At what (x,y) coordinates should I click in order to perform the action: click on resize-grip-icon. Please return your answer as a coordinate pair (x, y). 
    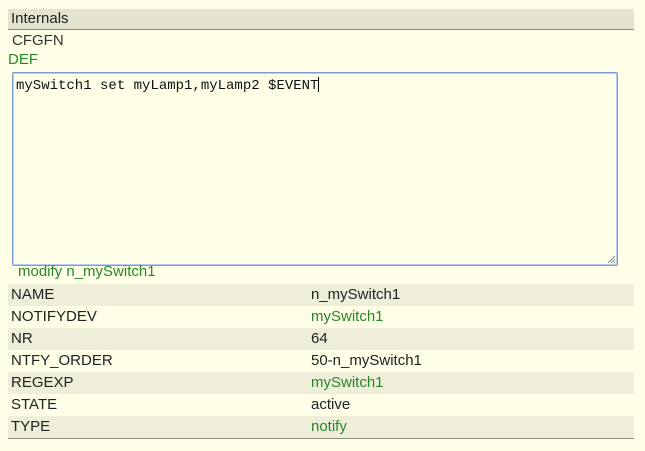
    Looking at the image, I should click on (611, 259).